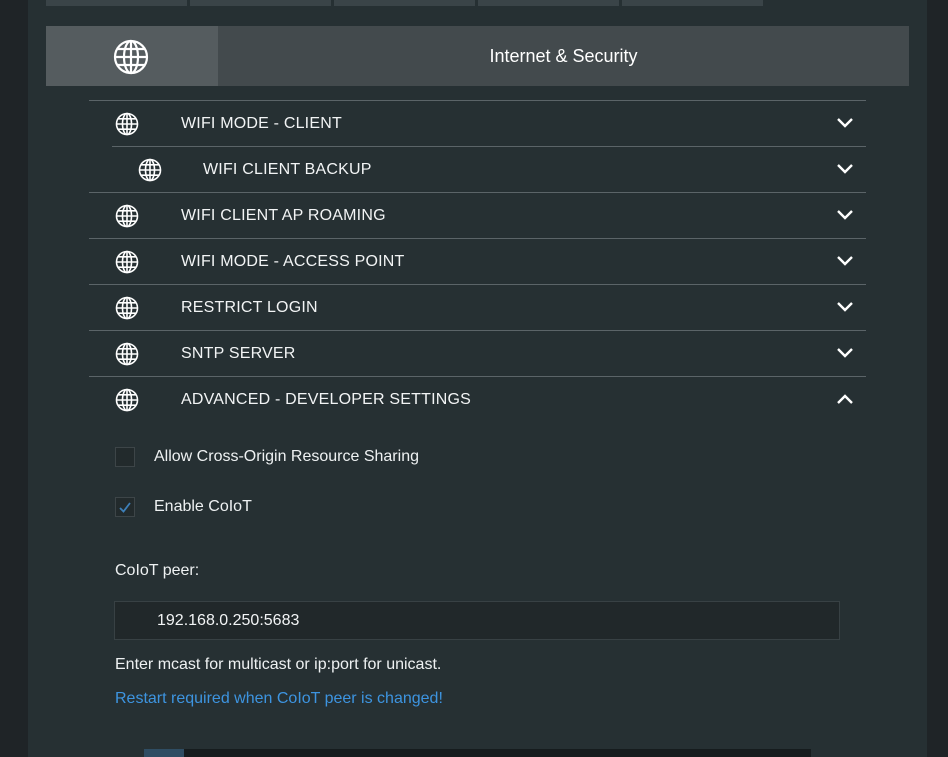  What do you see at coordinates (477, 753) in the screenshot?
I see `bottom-scrollbar` at bounding box center [477, 753].